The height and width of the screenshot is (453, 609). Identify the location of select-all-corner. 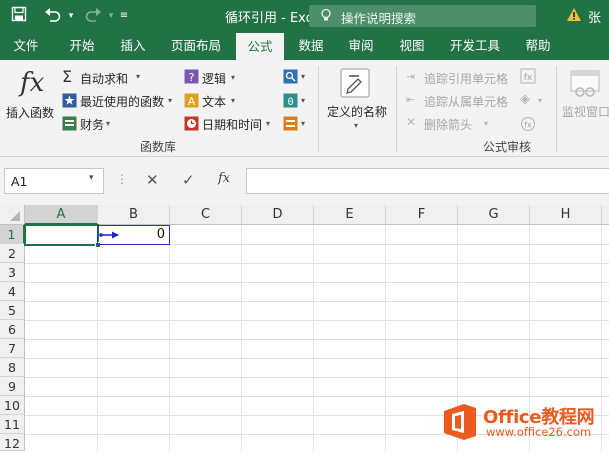
(12, 215).